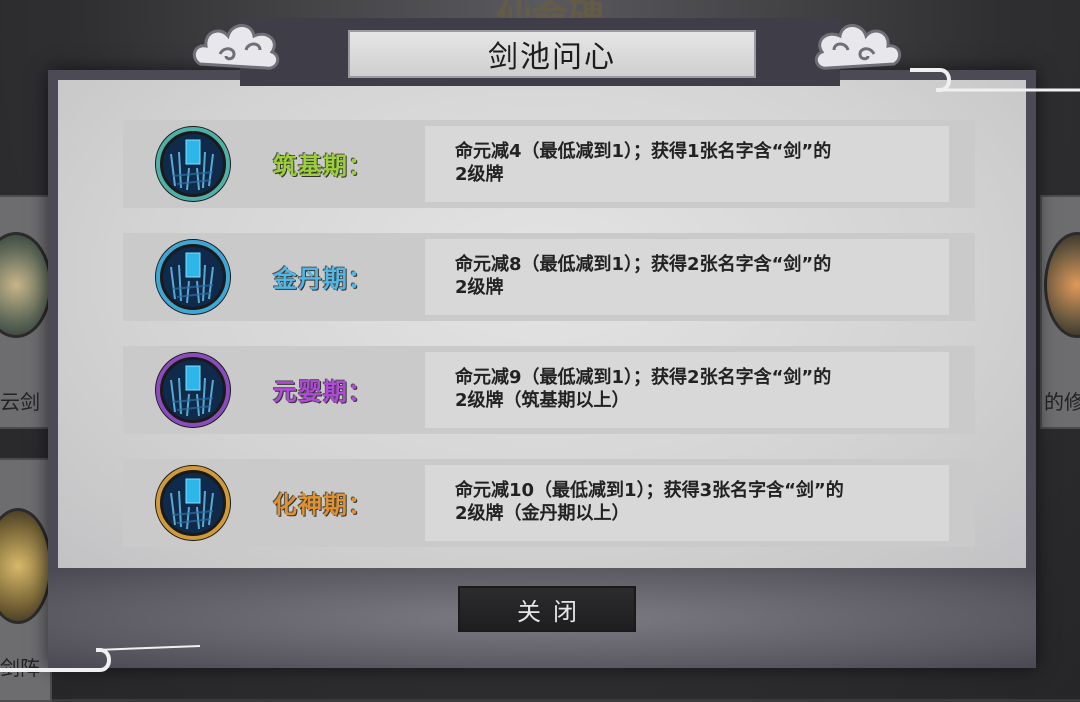  What do you see at coordinates (643, 377) in the screenshot?
I see `stage-description-line-1: 命元减9（最低减到1）；获得2张名字含“剑”的` at bounding box center [643, 377].